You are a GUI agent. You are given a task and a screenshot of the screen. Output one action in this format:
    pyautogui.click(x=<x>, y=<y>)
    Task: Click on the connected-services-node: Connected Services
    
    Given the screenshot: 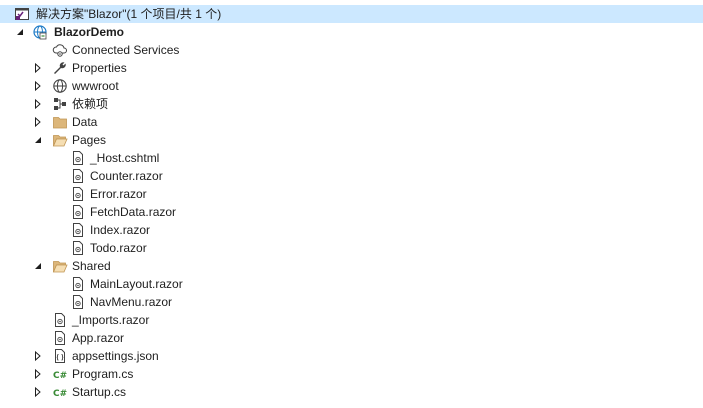 What is the action you would take?
    pyautogui.click(x=351, y=50)
    